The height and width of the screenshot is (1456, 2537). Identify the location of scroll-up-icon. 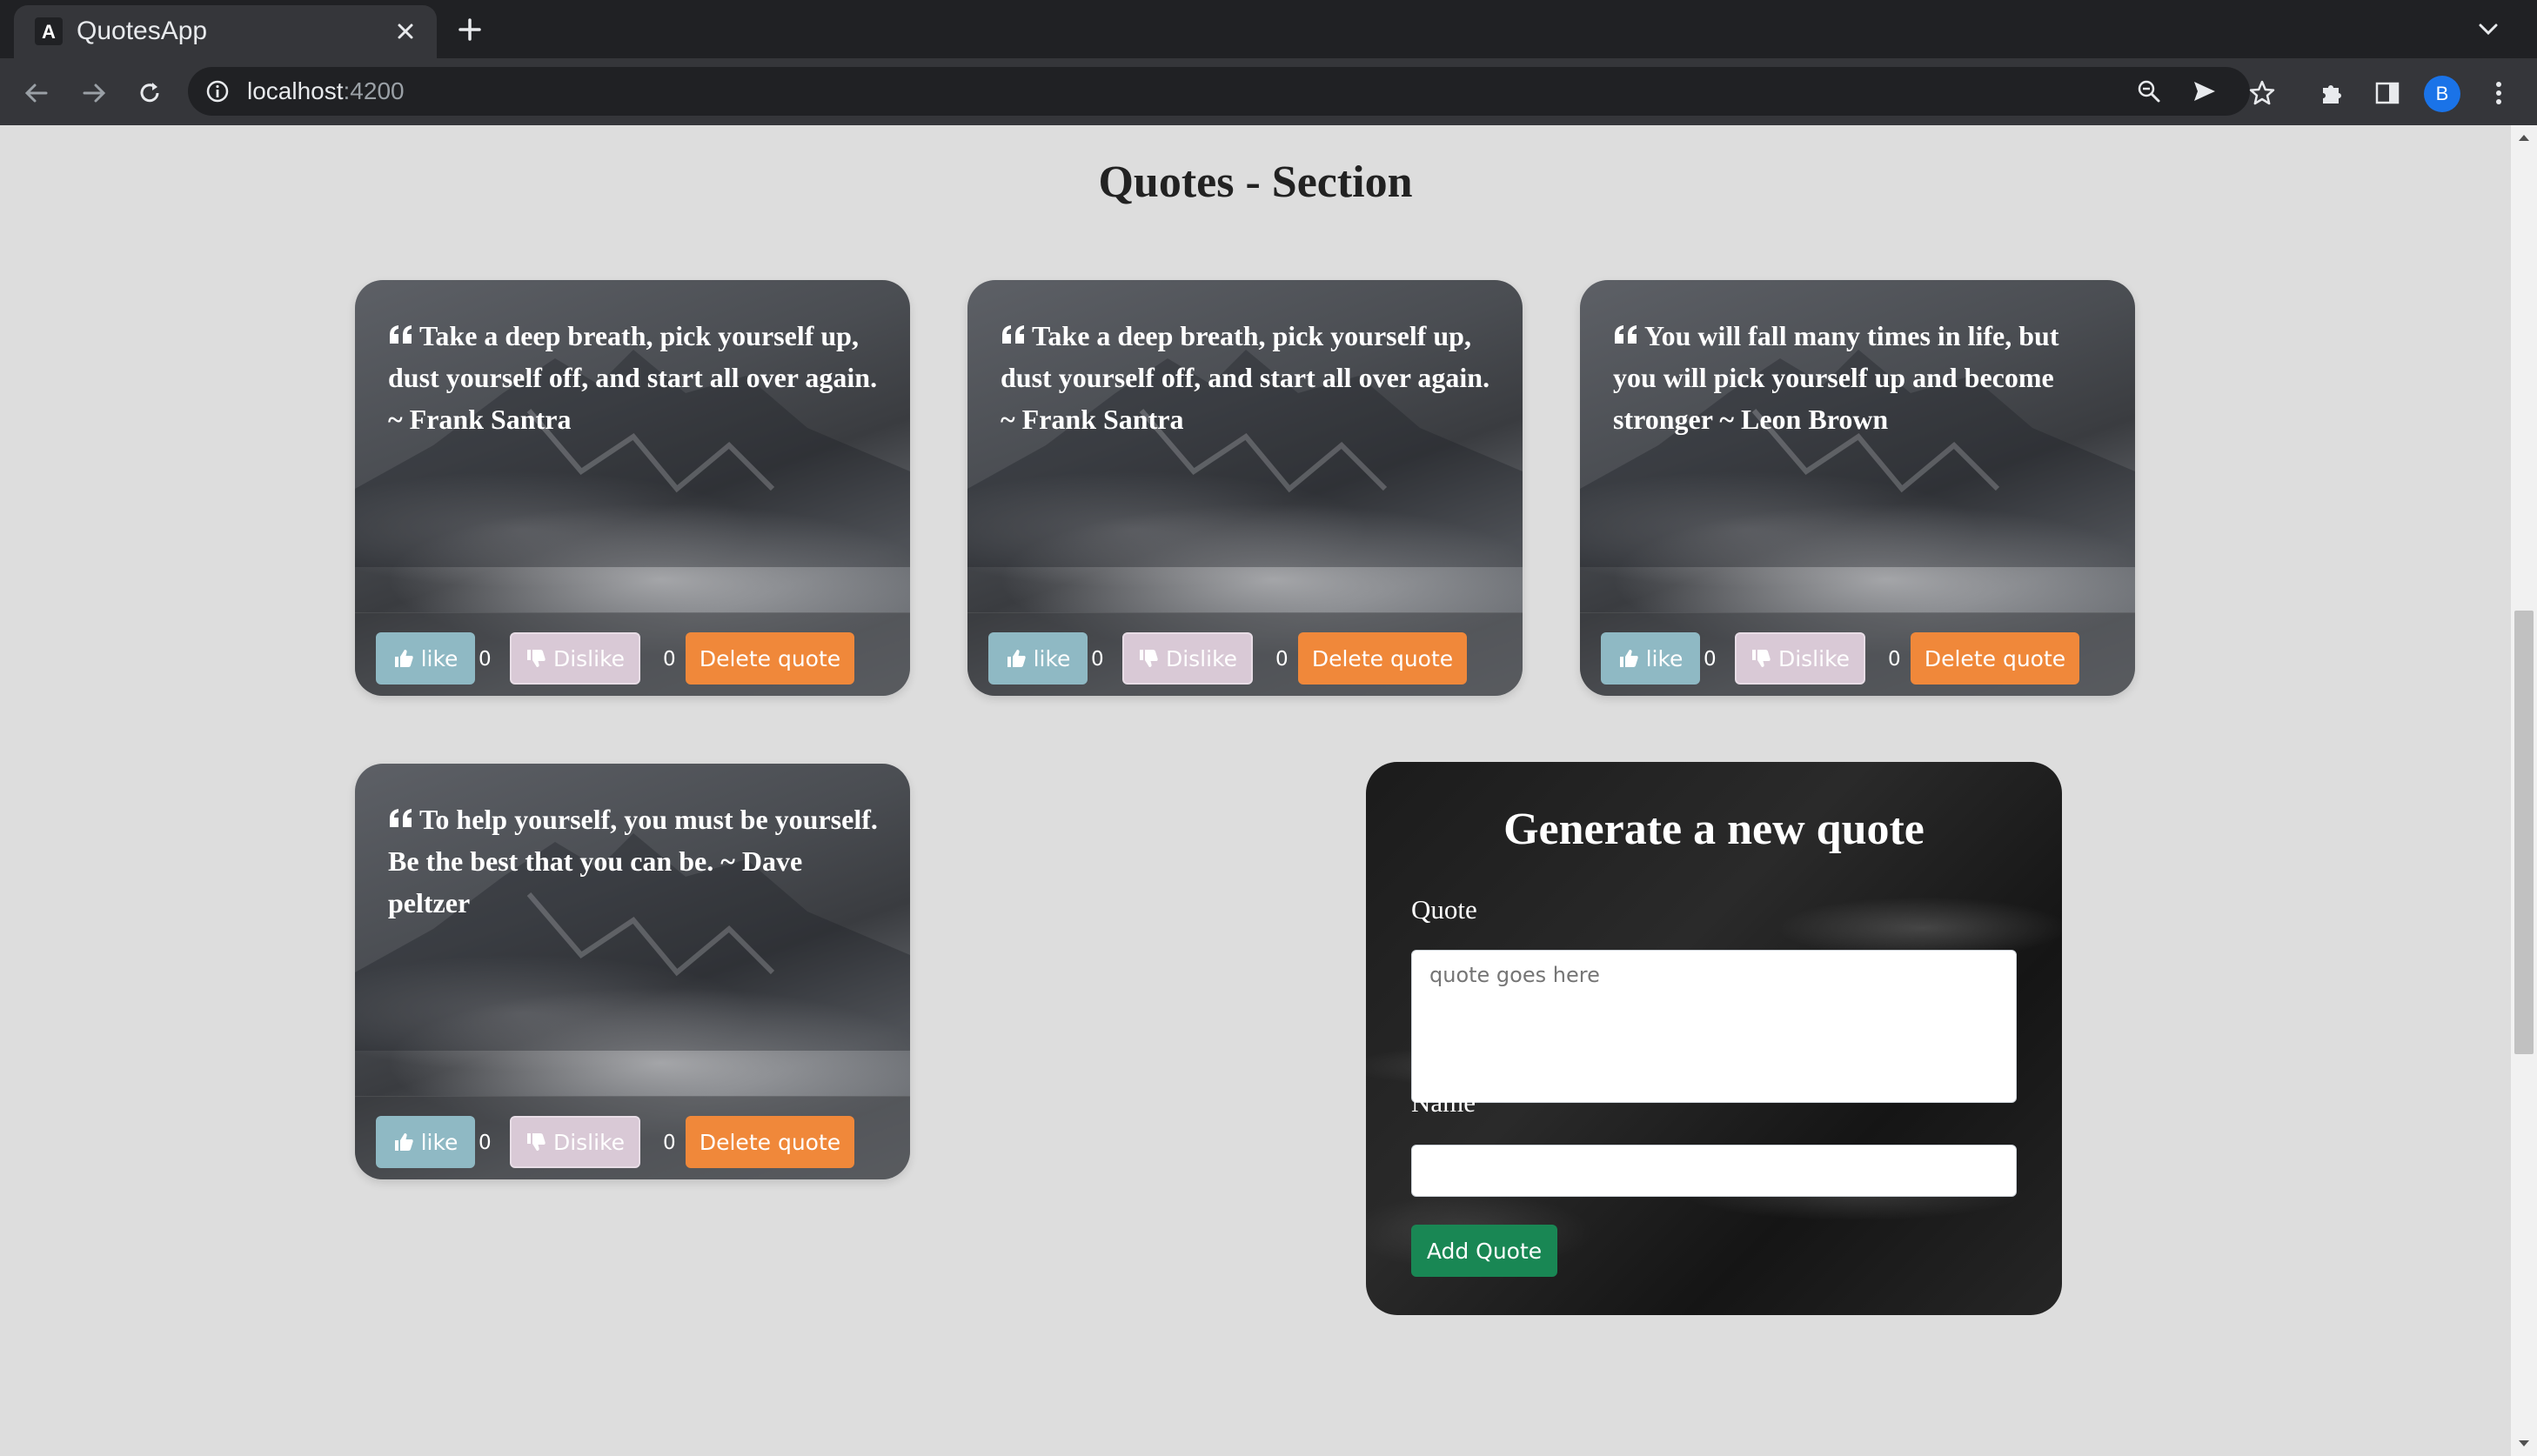
(2524, 137).